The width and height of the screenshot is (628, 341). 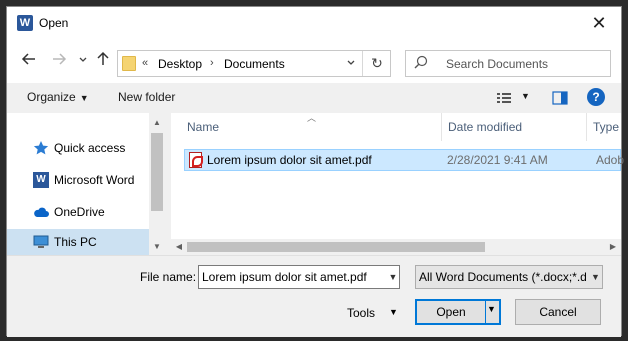 I want to click on forward-arrow-icon, so click(x=60, y=59).